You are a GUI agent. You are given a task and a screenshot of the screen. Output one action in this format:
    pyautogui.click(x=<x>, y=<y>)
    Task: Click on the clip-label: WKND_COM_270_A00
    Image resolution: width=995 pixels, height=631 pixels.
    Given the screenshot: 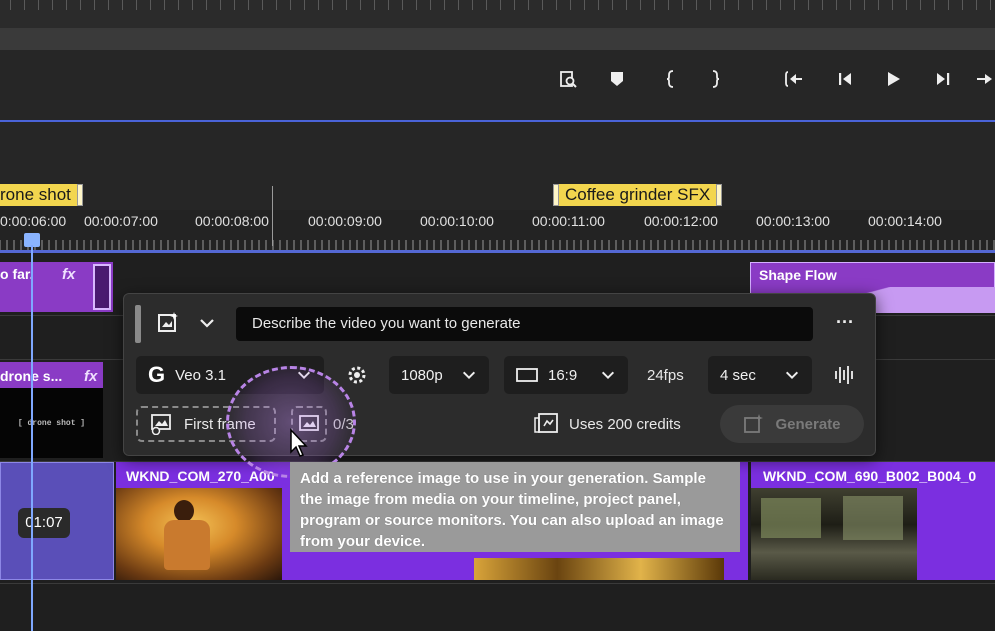 What is the action you would take?
    pyautogui.click(x=200, y=476)
    